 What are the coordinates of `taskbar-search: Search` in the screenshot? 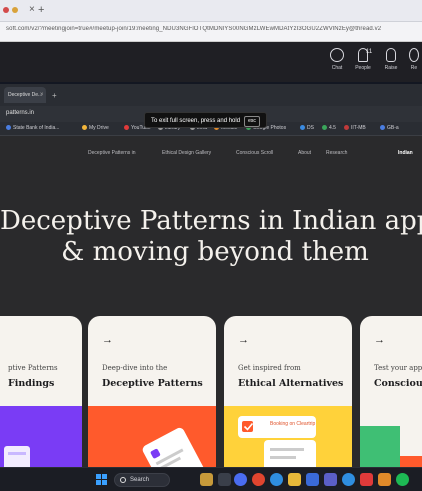 It's located at (142, 480).